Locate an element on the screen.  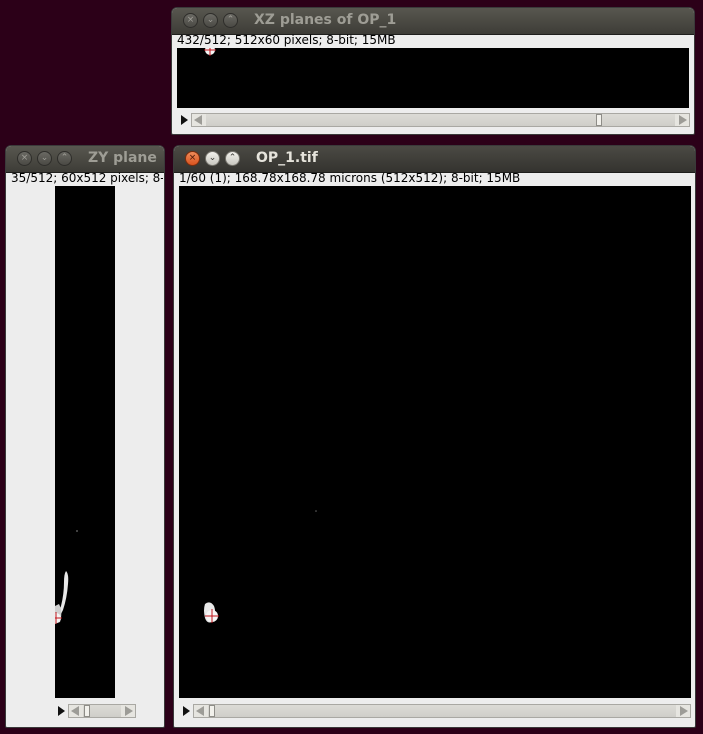
xz-image-canvas is located at coordinates (433, 78).